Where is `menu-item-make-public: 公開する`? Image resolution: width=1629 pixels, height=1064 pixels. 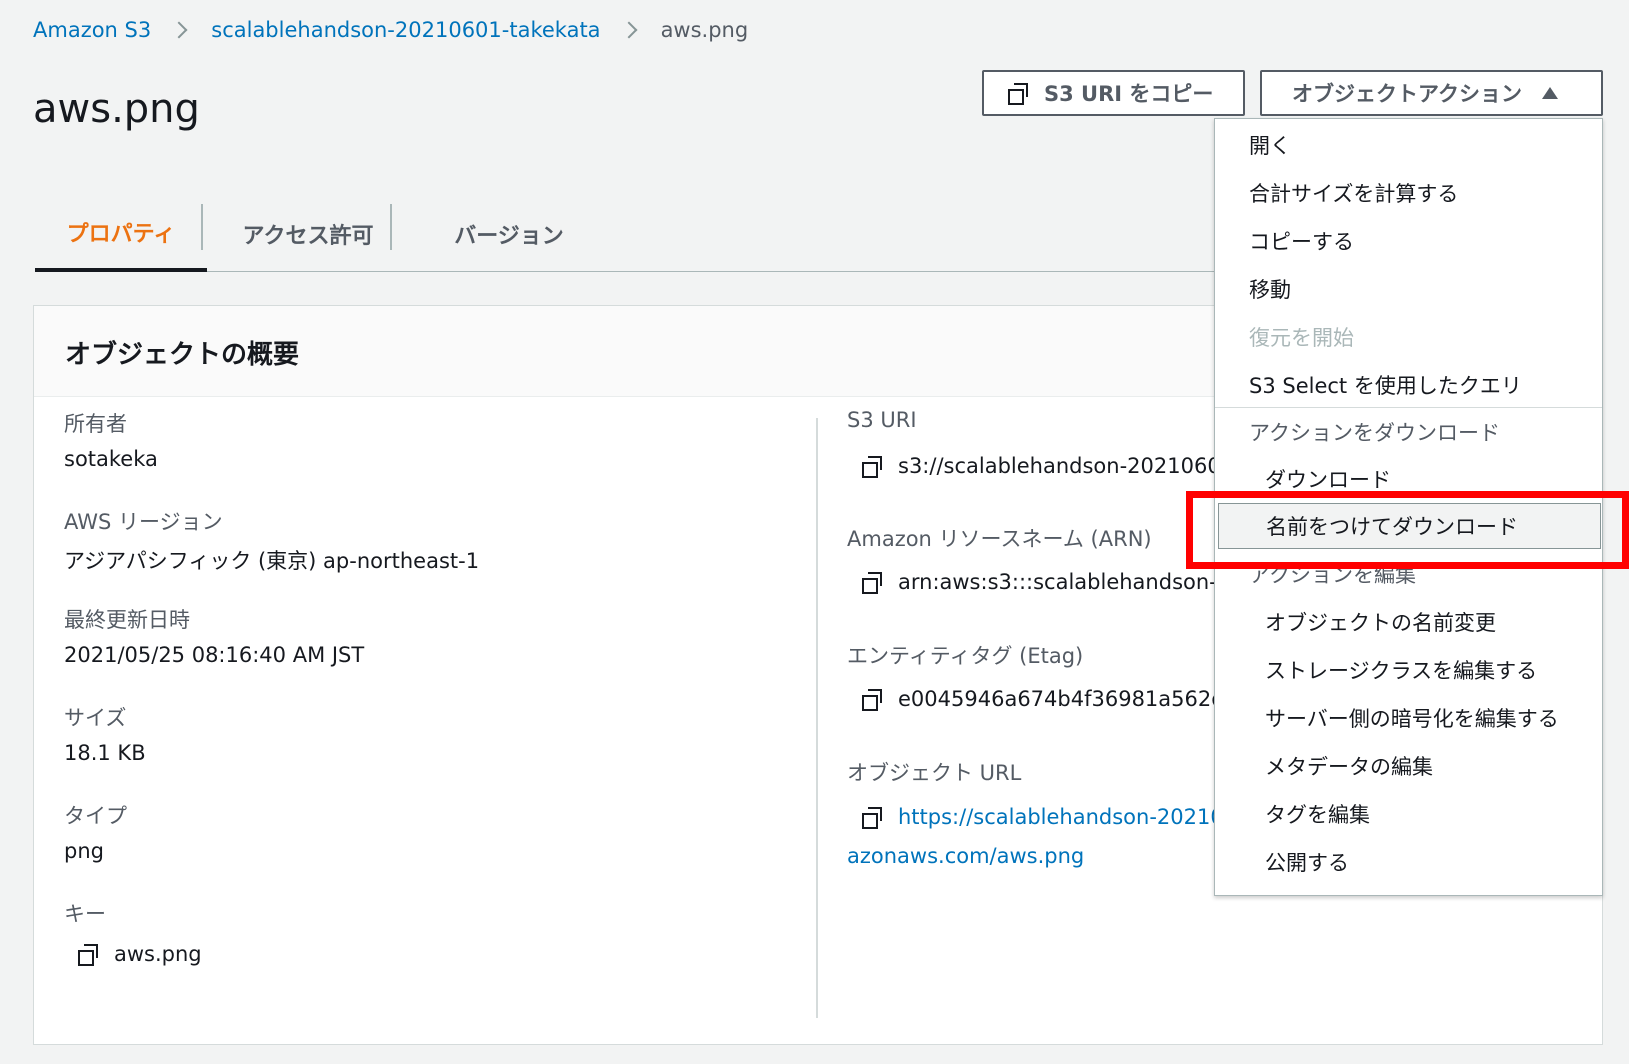
menu-item-make-public: 公開する is located at coordinates (1408, 862).